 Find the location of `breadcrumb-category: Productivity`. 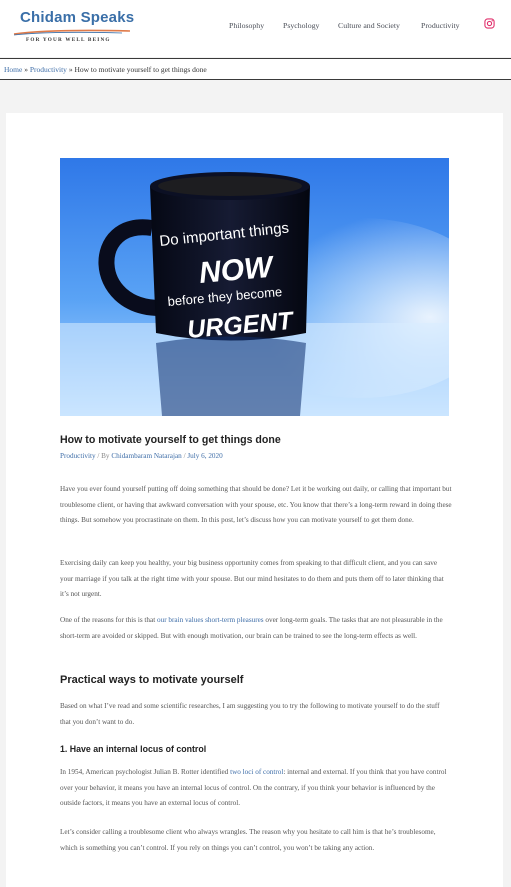

breadcrumb-category: Productivity is located at coordinates (48, 69).